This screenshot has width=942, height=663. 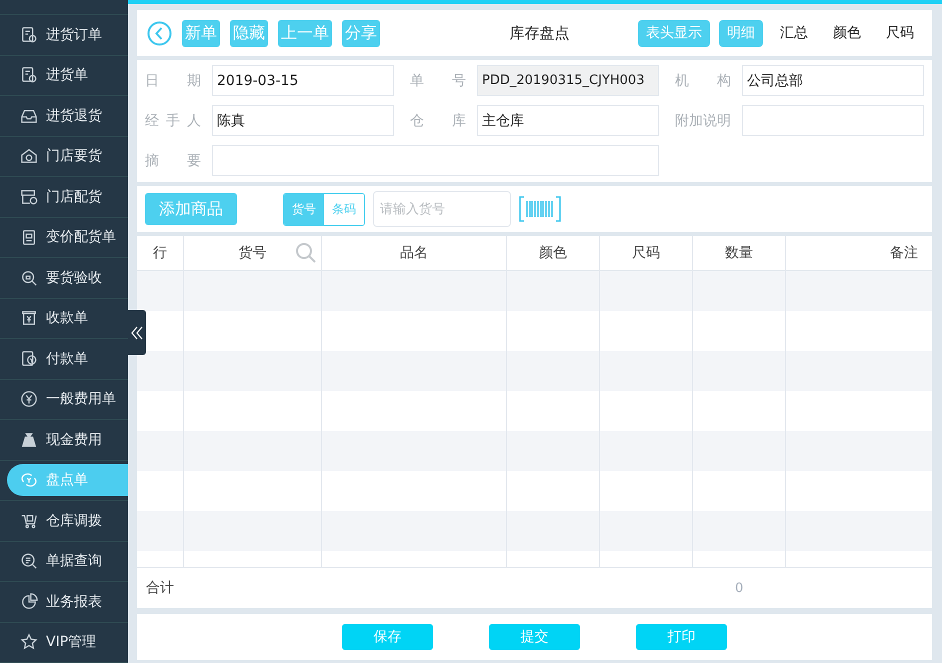 What do you see at coordinates (64, 440) in the screenshot?
I see `sidebar-item: 现金费用` at bounding box center [64, 440].